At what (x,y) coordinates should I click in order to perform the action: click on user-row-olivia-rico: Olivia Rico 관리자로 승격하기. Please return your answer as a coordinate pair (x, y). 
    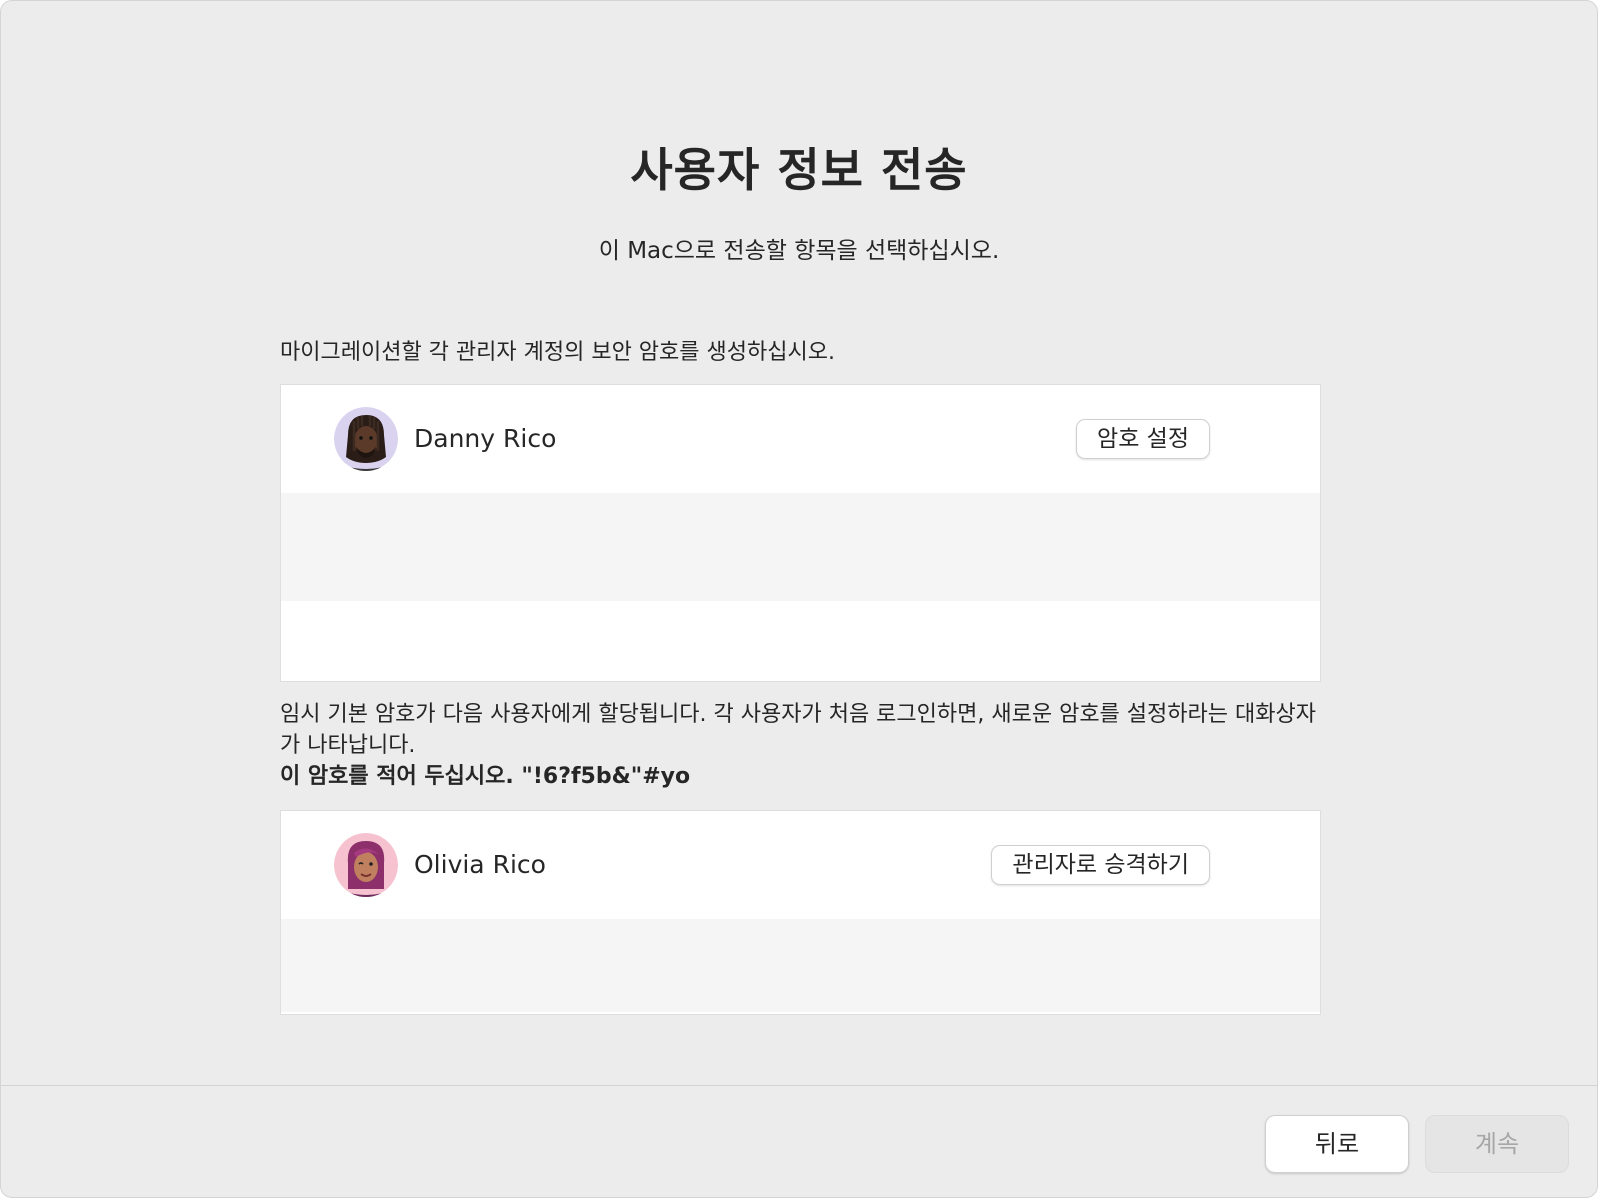
    Looking at the image, I should click on (800, 865).